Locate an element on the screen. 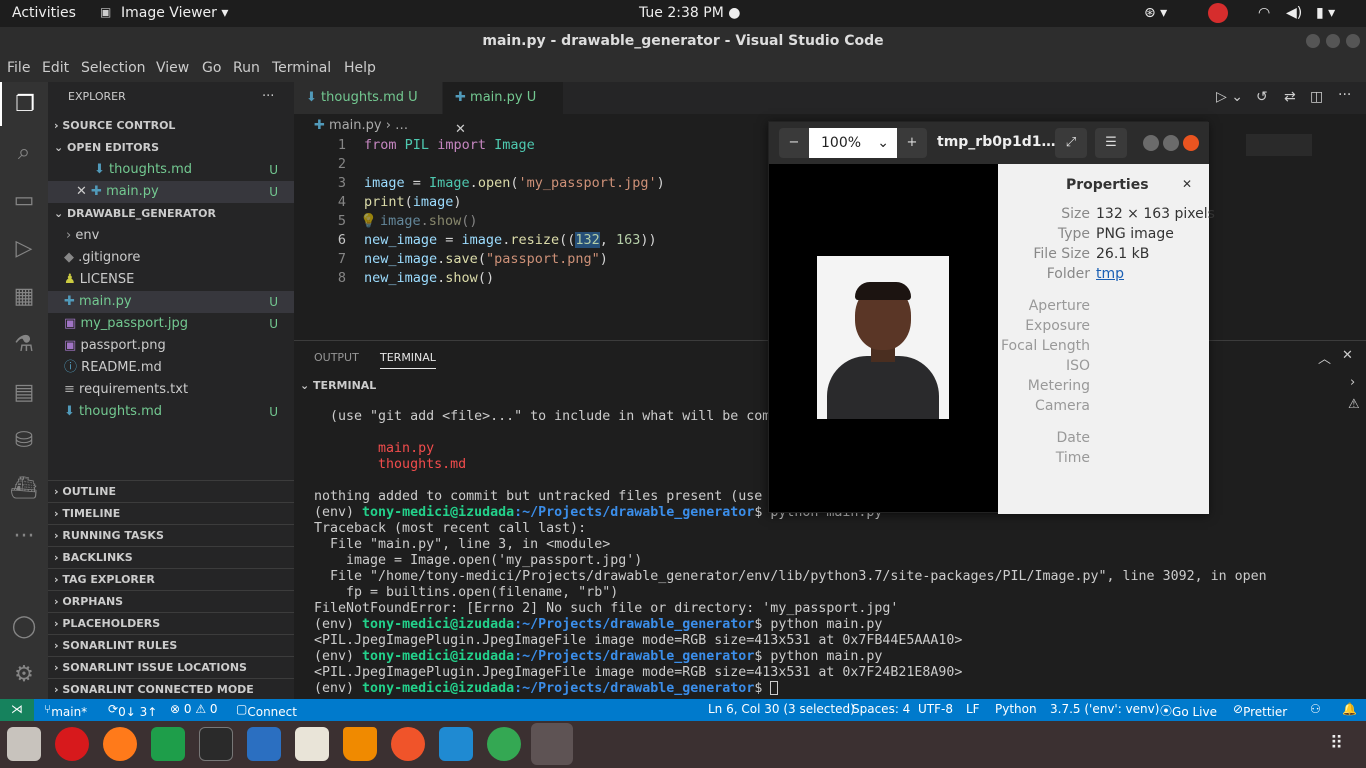 The image size is (1366, 768). vscode-icon is located at coordinates (456, 744).